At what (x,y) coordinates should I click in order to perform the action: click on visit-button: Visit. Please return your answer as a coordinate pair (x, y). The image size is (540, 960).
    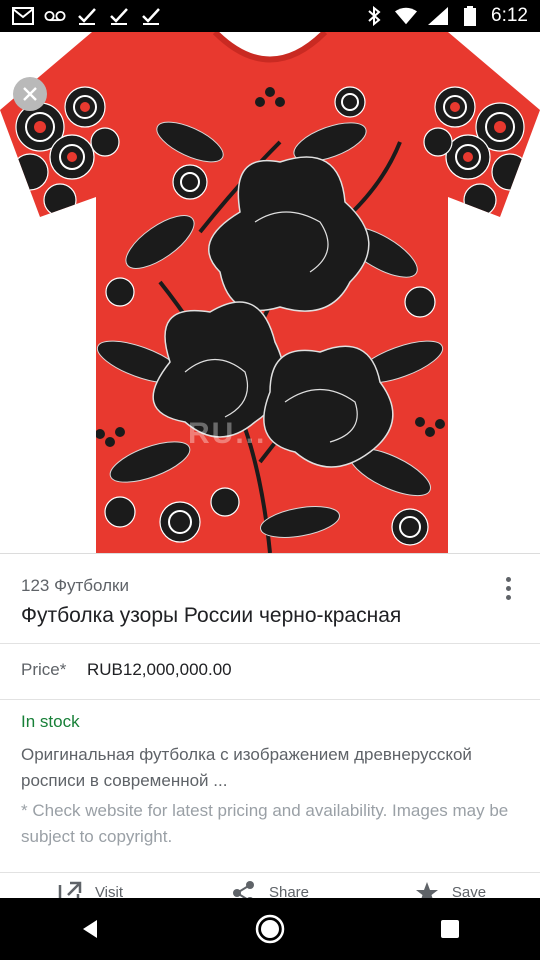
    Looking at the image, I should click on (90, 890).